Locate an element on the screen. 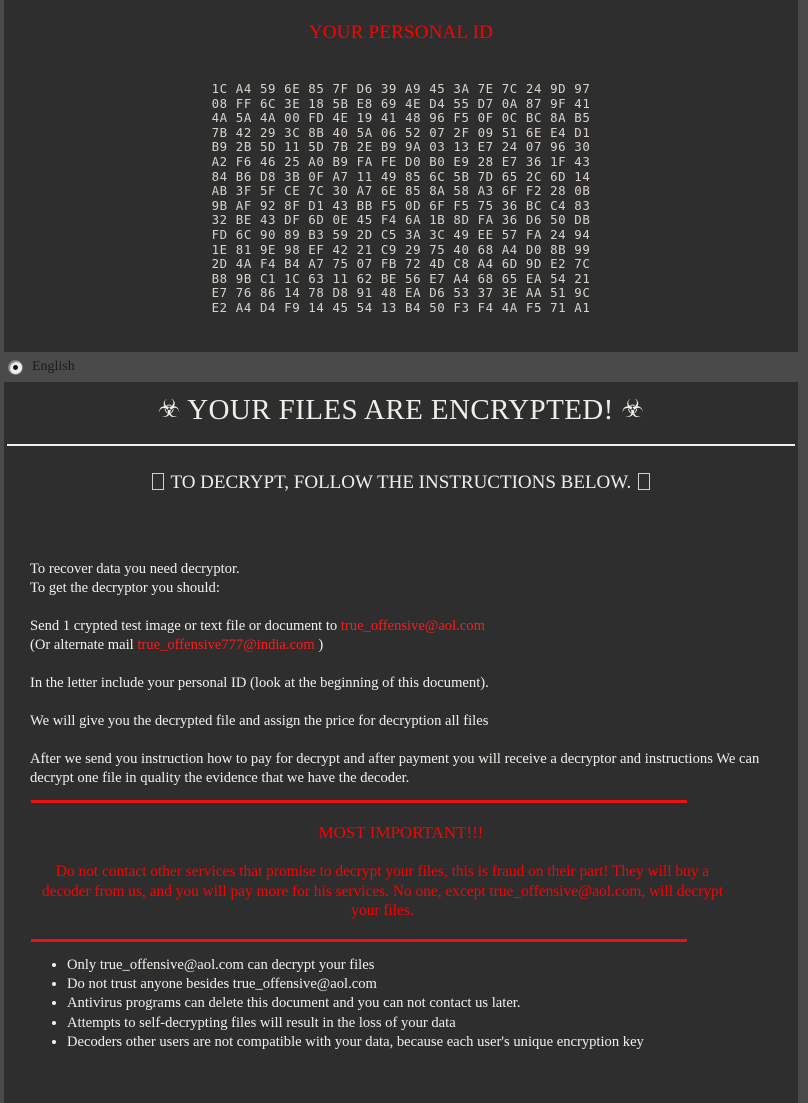 The image size is (808, 1103). missing-glyph-icon-left is located at coordinates (158, 481).